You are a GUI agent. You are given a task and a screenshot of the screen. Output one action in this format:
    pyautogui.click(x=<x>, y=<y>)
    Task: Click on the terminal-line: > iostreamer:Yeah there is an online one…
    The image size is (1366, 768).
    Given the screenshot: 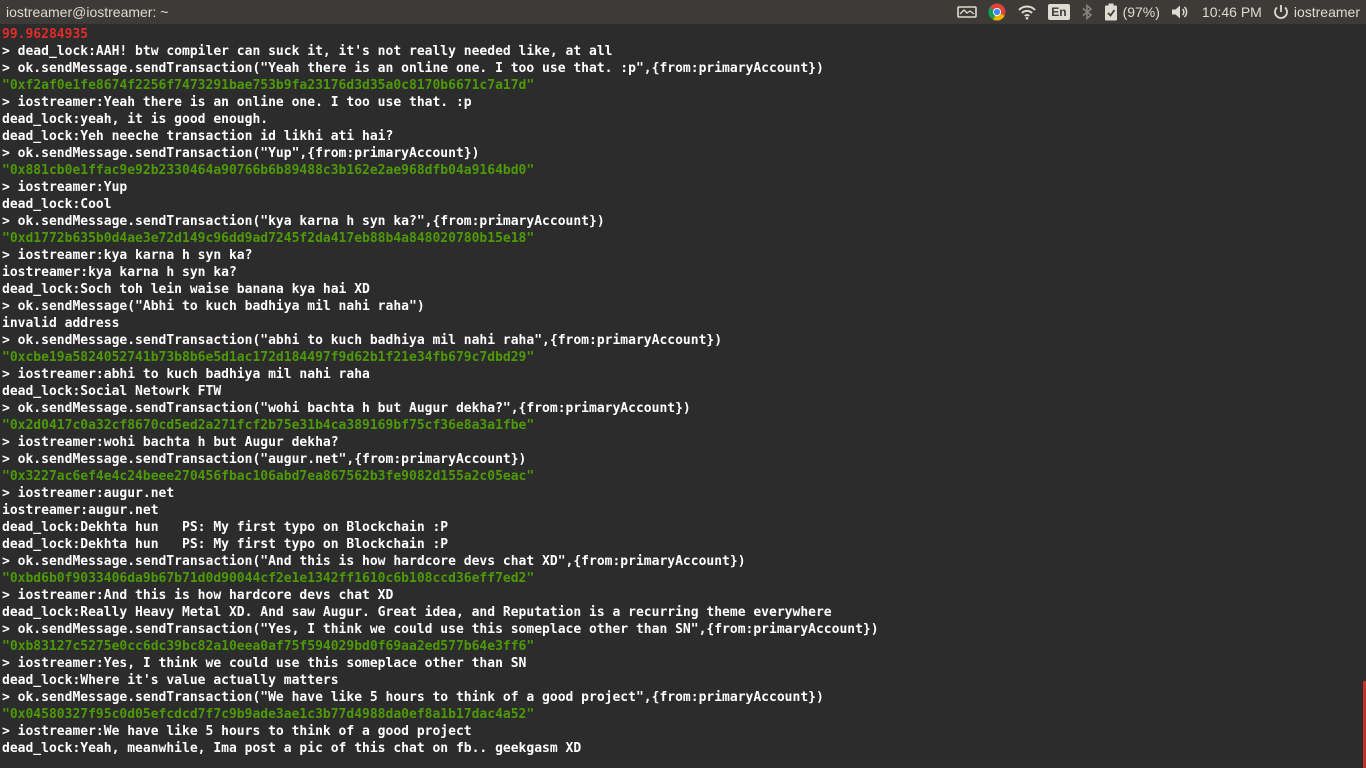 What is the action you would take?
    pyautogui.click(x=237, y=102)
    